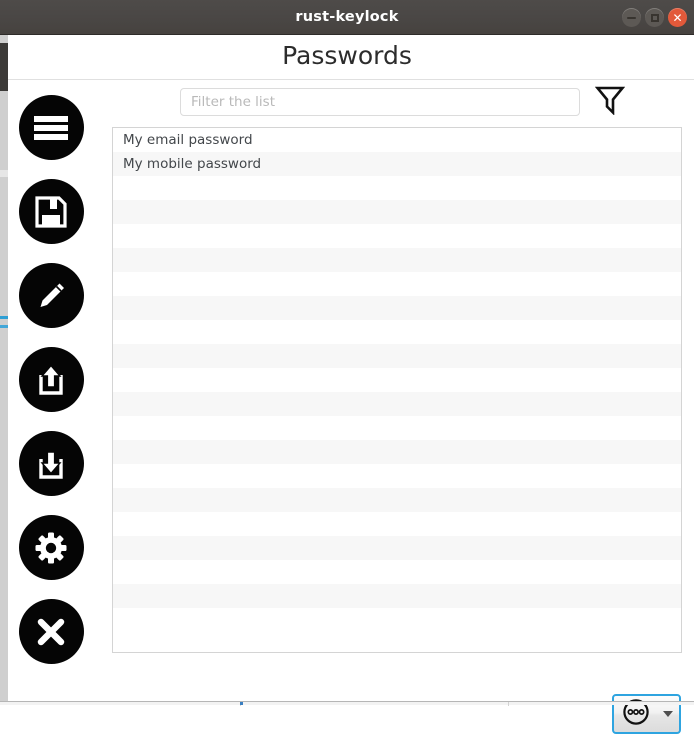 The image size is (694, 734). I want to click on close-x-icon, so click(51, 632).